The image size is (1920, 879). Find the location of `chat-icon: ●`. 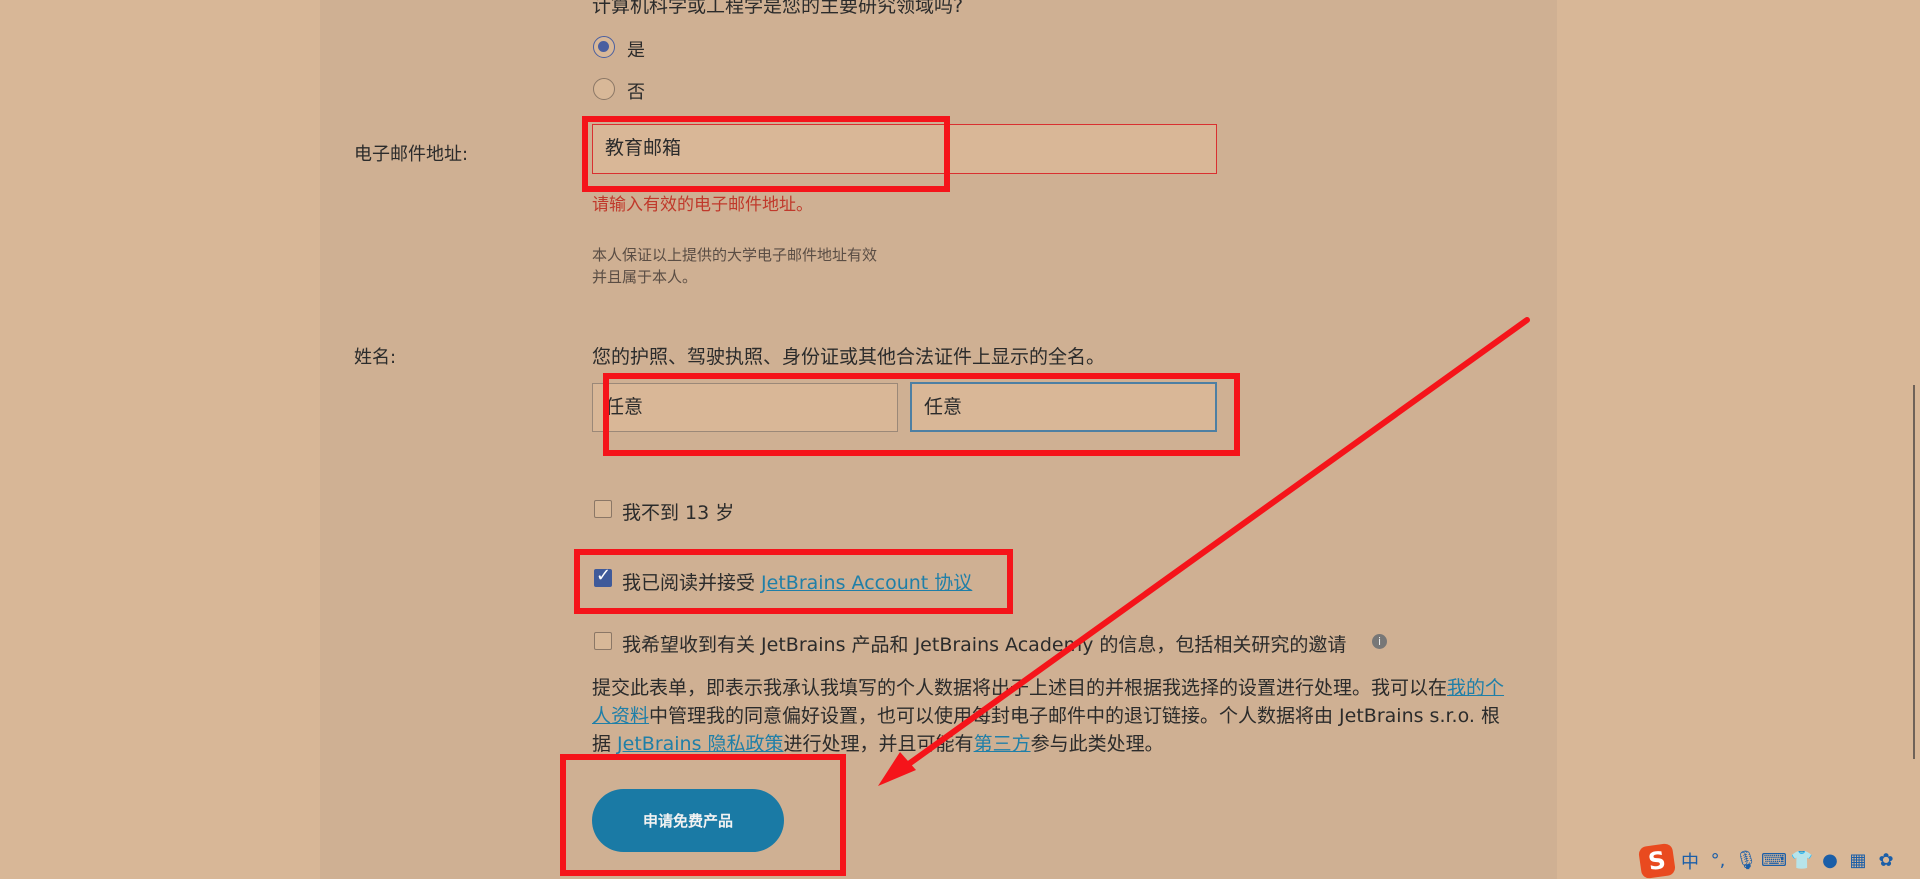

chat-icon: ● is located at coordinates (1830, 861).